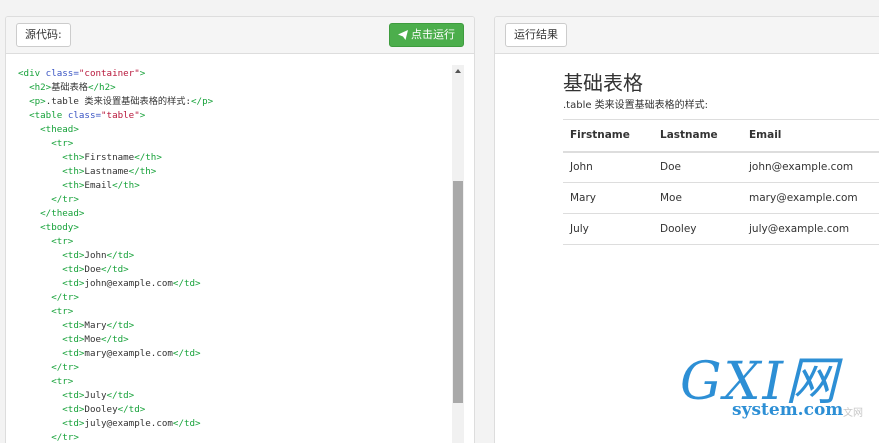 The image size is (879, 443). Describe the element at coordinates (109, 157) in the screenshot. I see `code-token: Firstname` at that location.